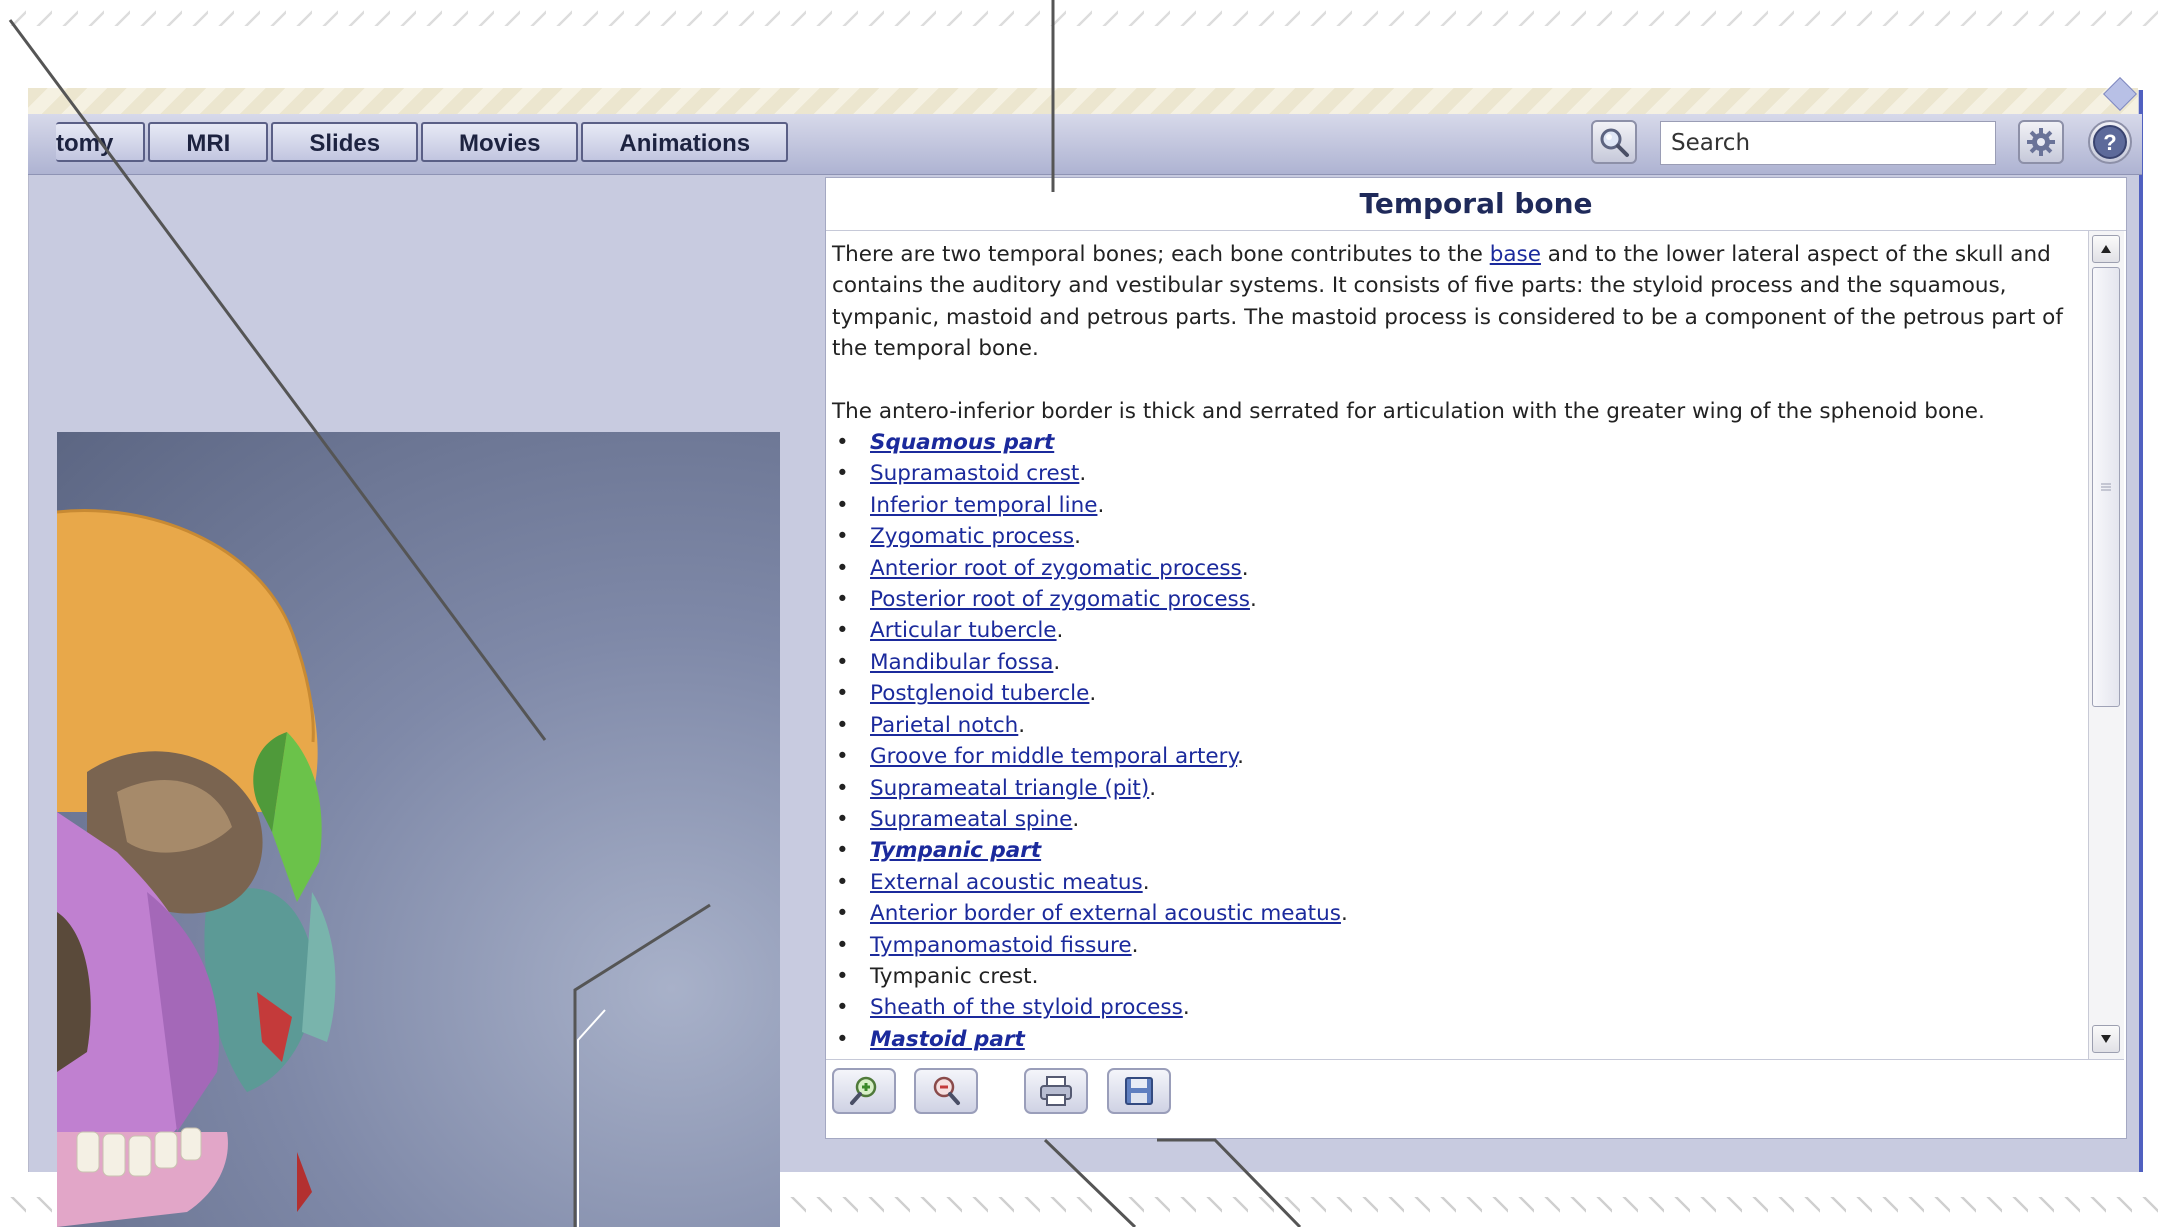 The image size is (2163, 1227). I want to click on save-icon, so click(1139, 1091).